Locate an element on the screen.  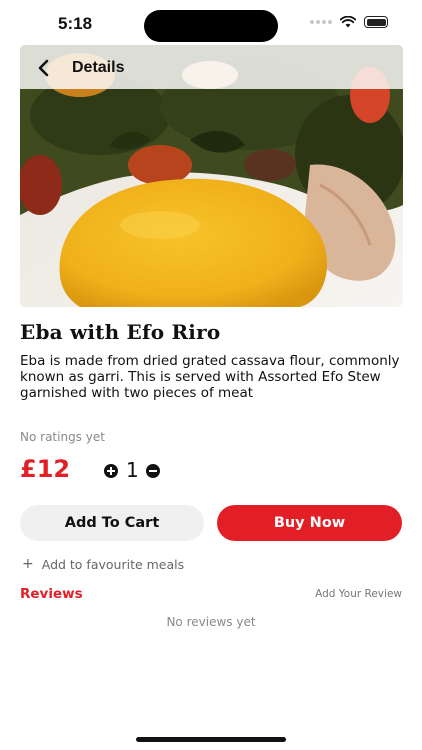
page-title: Details is located at coordinates (98, 67).